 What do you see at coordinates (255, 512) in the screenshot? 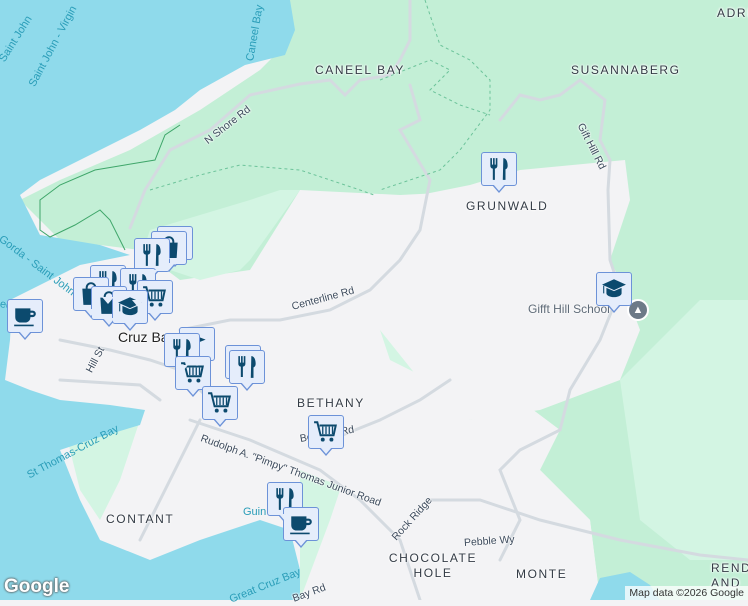
I see `water-guinea: Guin` at bounding box center [255, 512].